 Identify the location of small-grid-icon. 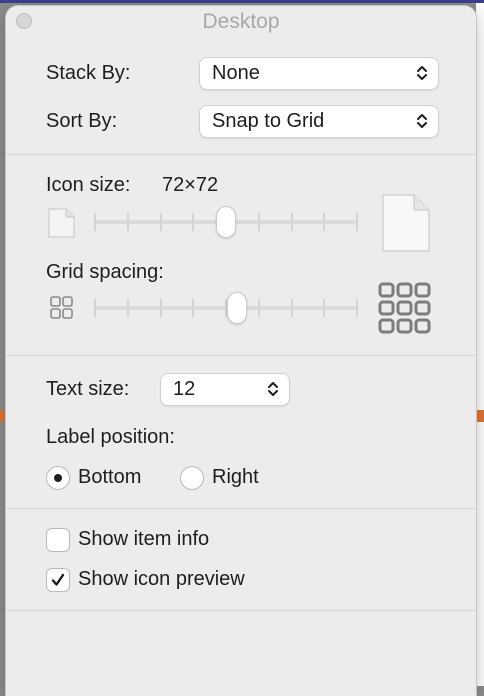
(61, 307).